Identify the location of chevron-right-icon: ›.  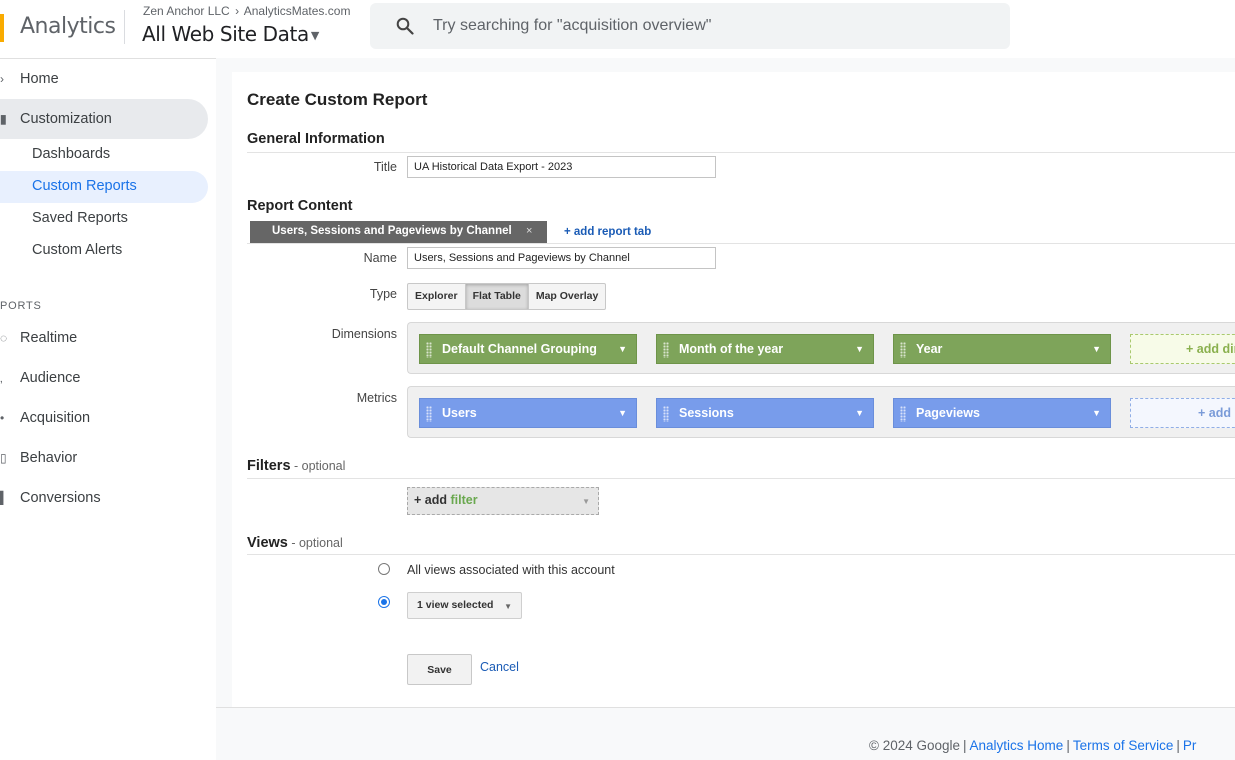
(237, 11).